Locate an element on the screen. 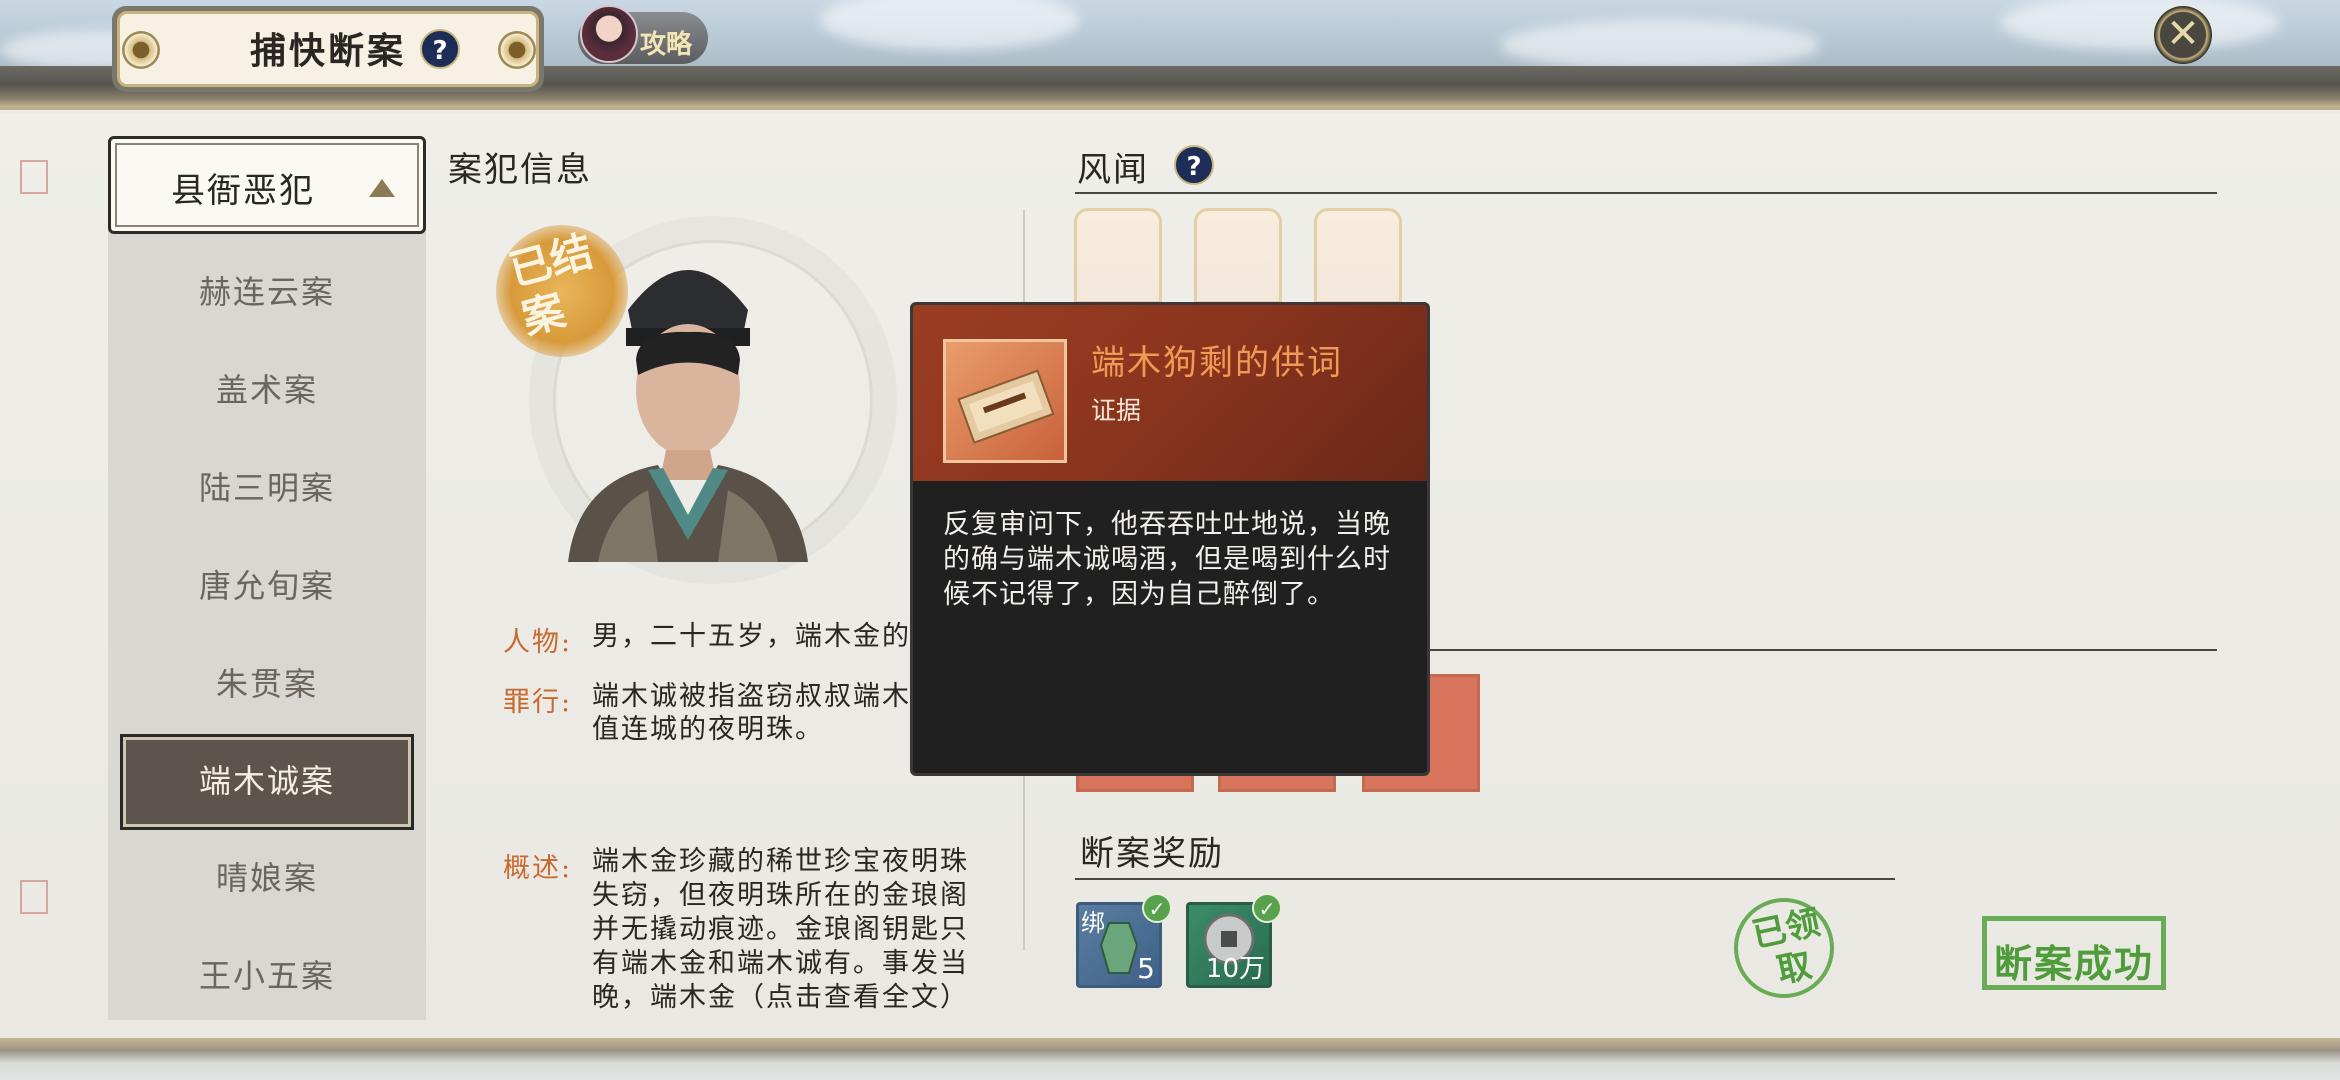  case-item: 陆三明案 is located at coordinates (267, 488).